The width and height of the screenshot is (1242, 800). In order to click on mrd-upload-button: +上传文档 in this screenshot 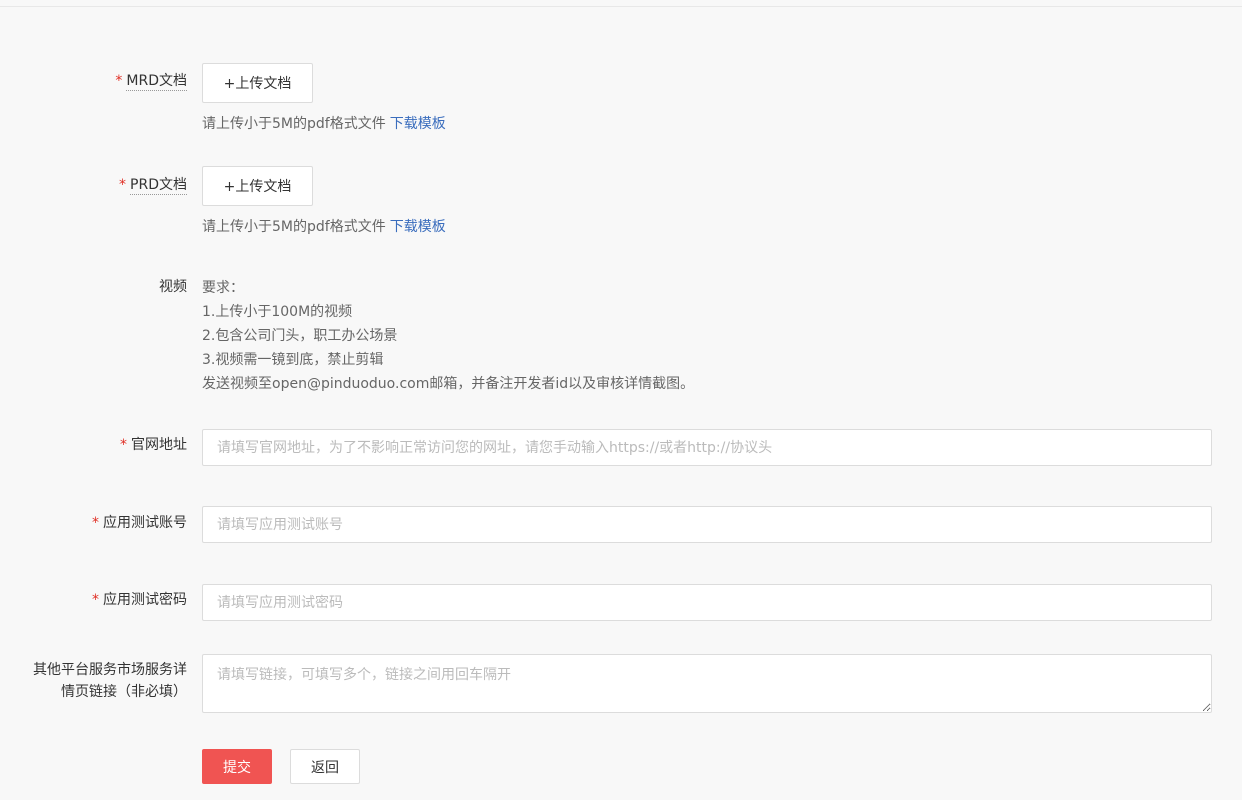, I will do `click(257, 83)`.